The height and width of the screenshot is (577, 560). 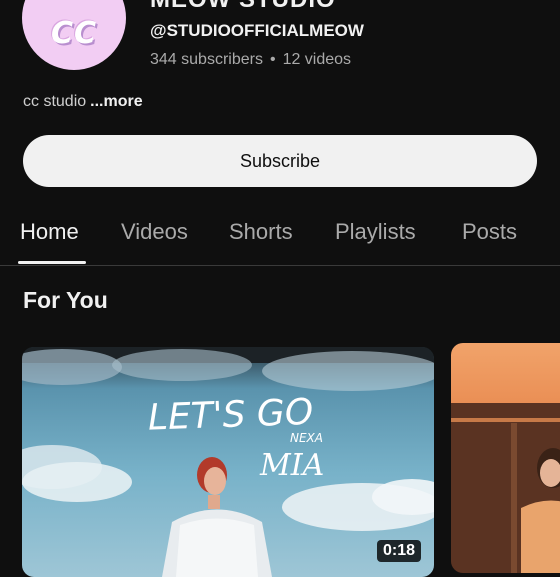 What do you see at coordinates (206, 59) in the screenshot?
I see `subscriber-count: 344 subscribers` at bounding box center [206, 59].